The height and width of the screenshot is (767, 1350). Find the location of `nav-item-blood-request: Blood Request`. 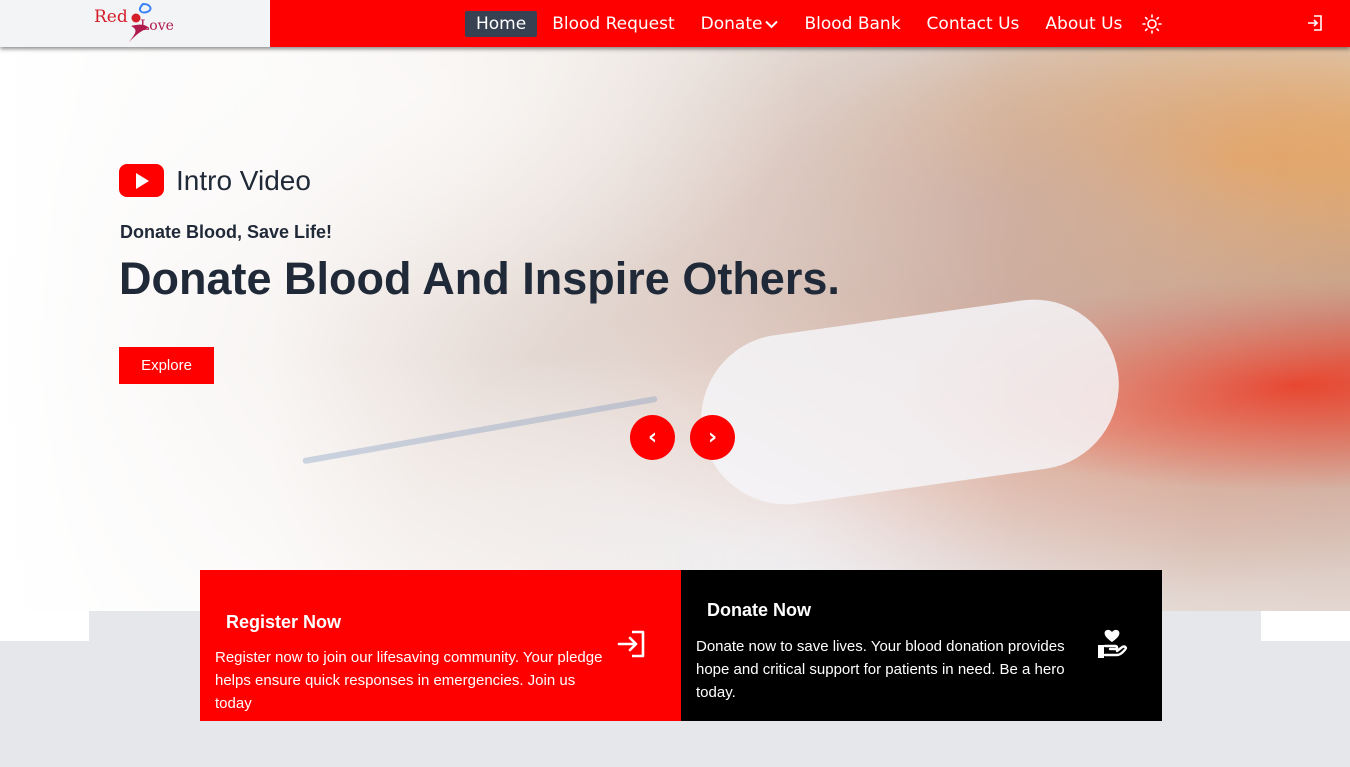

nav-item-blood-request: Blood Request is located at coordinates (613, 24).